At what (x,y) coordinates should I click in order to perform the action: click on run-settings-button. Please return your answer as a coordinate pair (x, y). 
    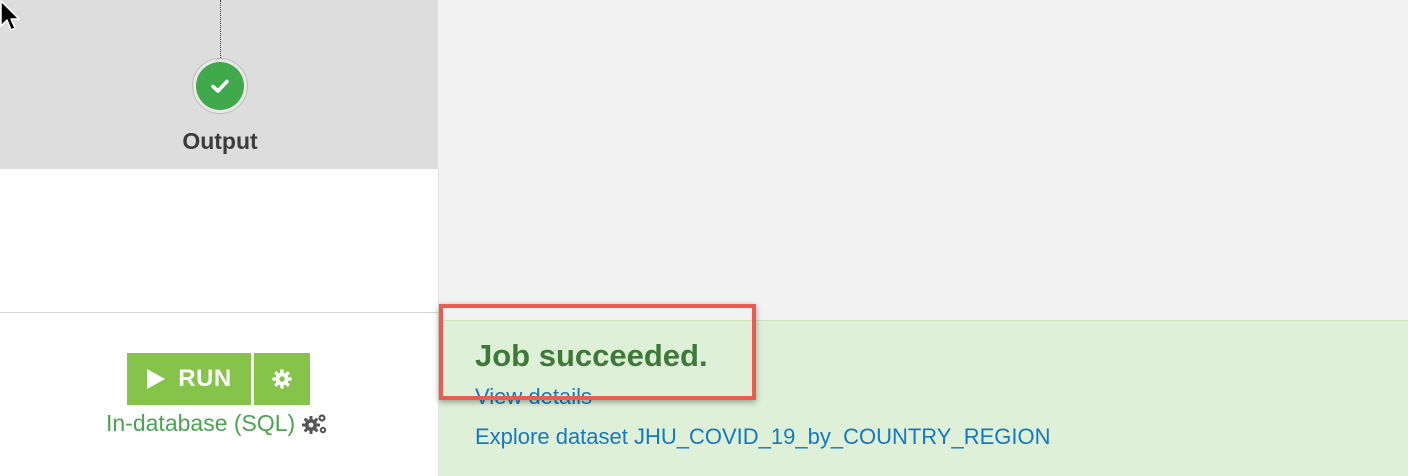
    Looking at the image, I should click on (282, 379).